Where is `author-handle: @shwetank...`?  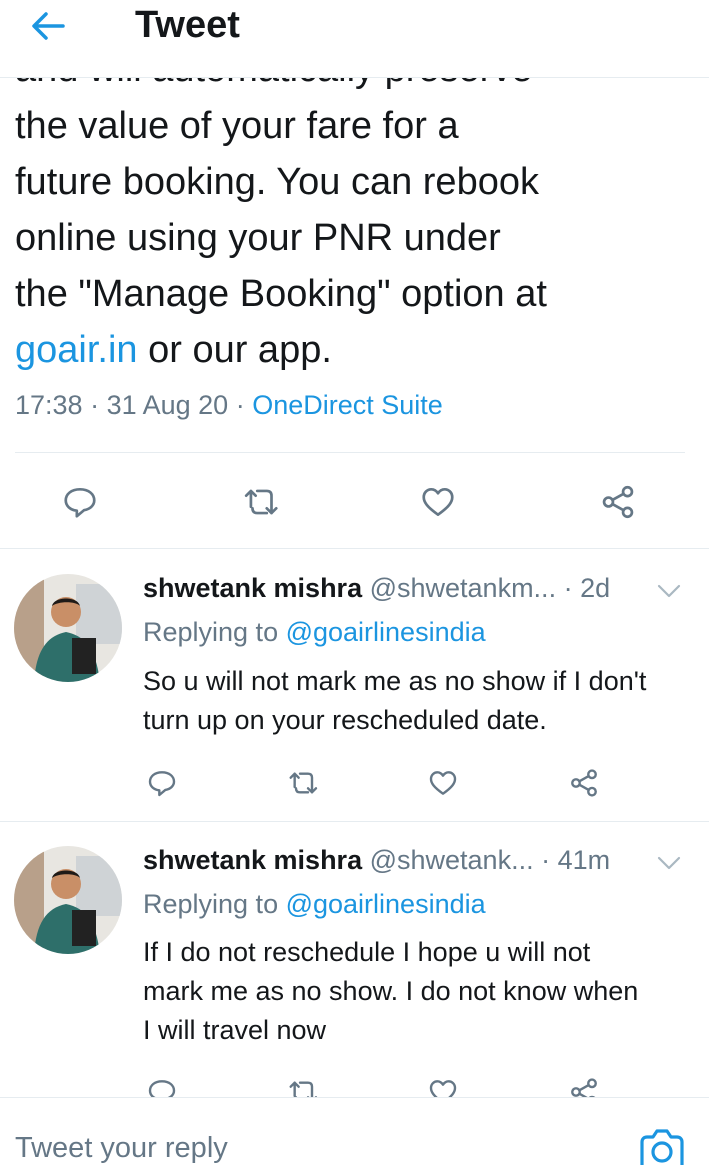 author-handle: @shwetank... is located at coordinates (448, 860).